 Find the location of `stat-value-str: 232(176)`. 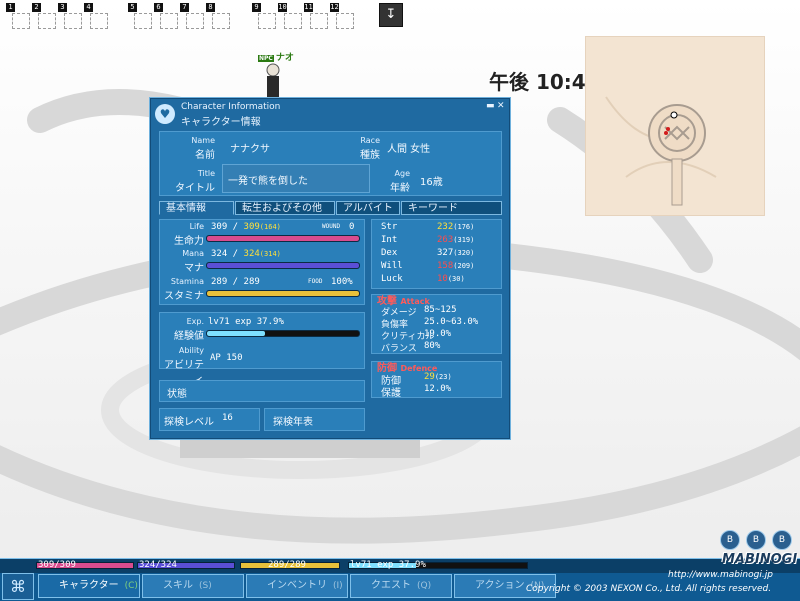

stat-value-str: 232(176) is located at coordinates (456, 227).